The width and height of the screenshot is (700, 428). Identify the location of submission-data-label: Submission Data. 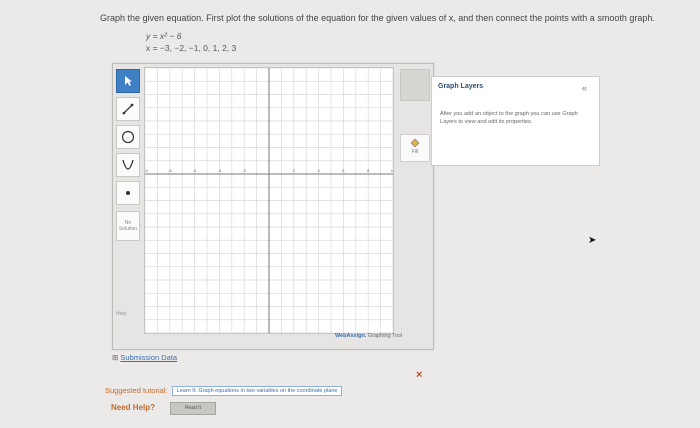
(149, 357).